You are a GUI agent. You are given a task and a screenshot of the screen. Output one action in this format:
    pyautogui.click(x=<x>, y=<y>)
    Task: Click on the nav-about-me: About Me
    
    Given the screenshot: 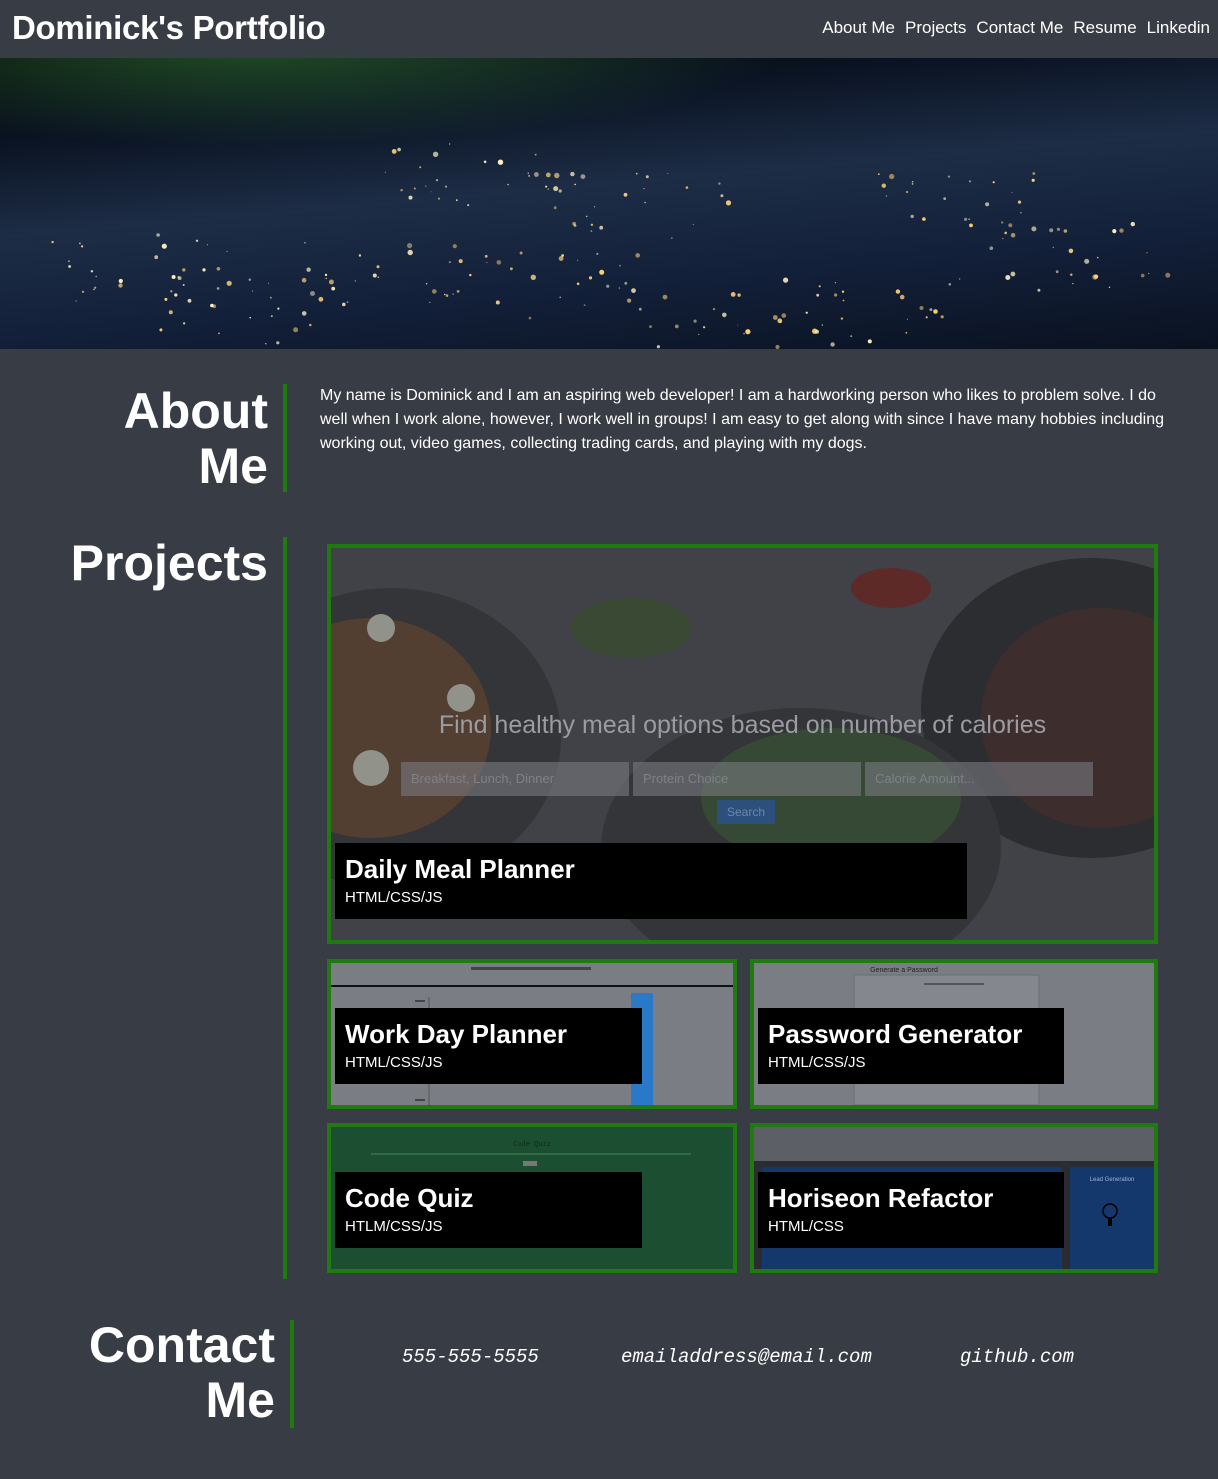 What is the action you would take?
    pyautogui.click(x=858, y=28)
    